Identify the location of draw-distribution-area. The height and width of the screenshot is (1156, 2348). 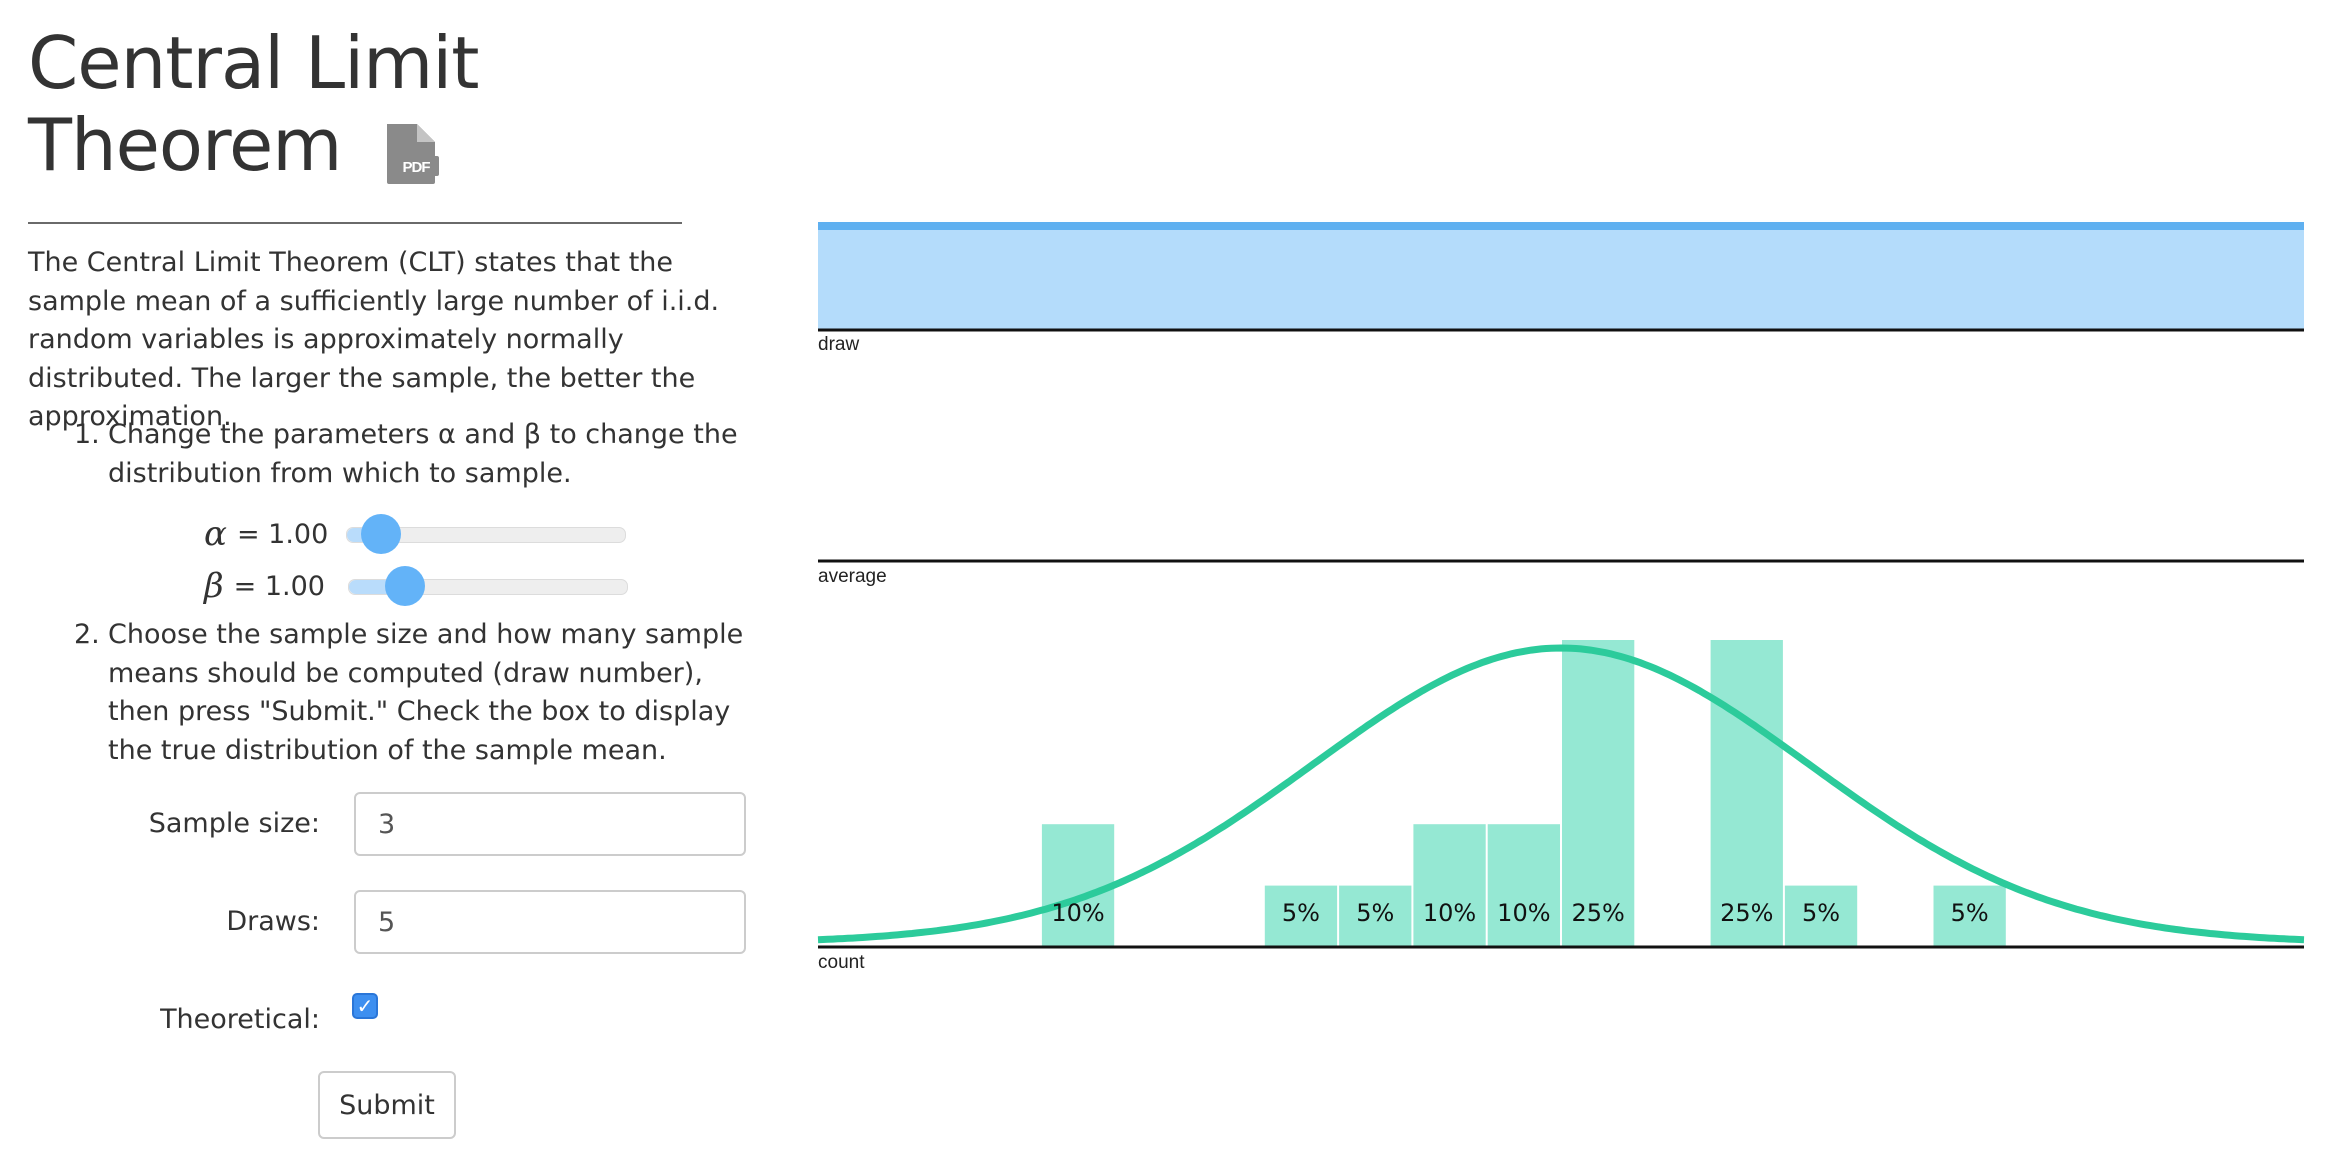
(1561, 276).